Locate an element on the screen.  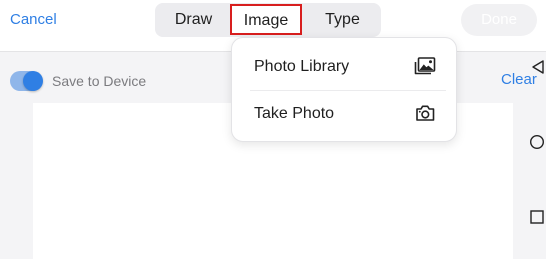
circle-icon is located at coordinates (537, 144).